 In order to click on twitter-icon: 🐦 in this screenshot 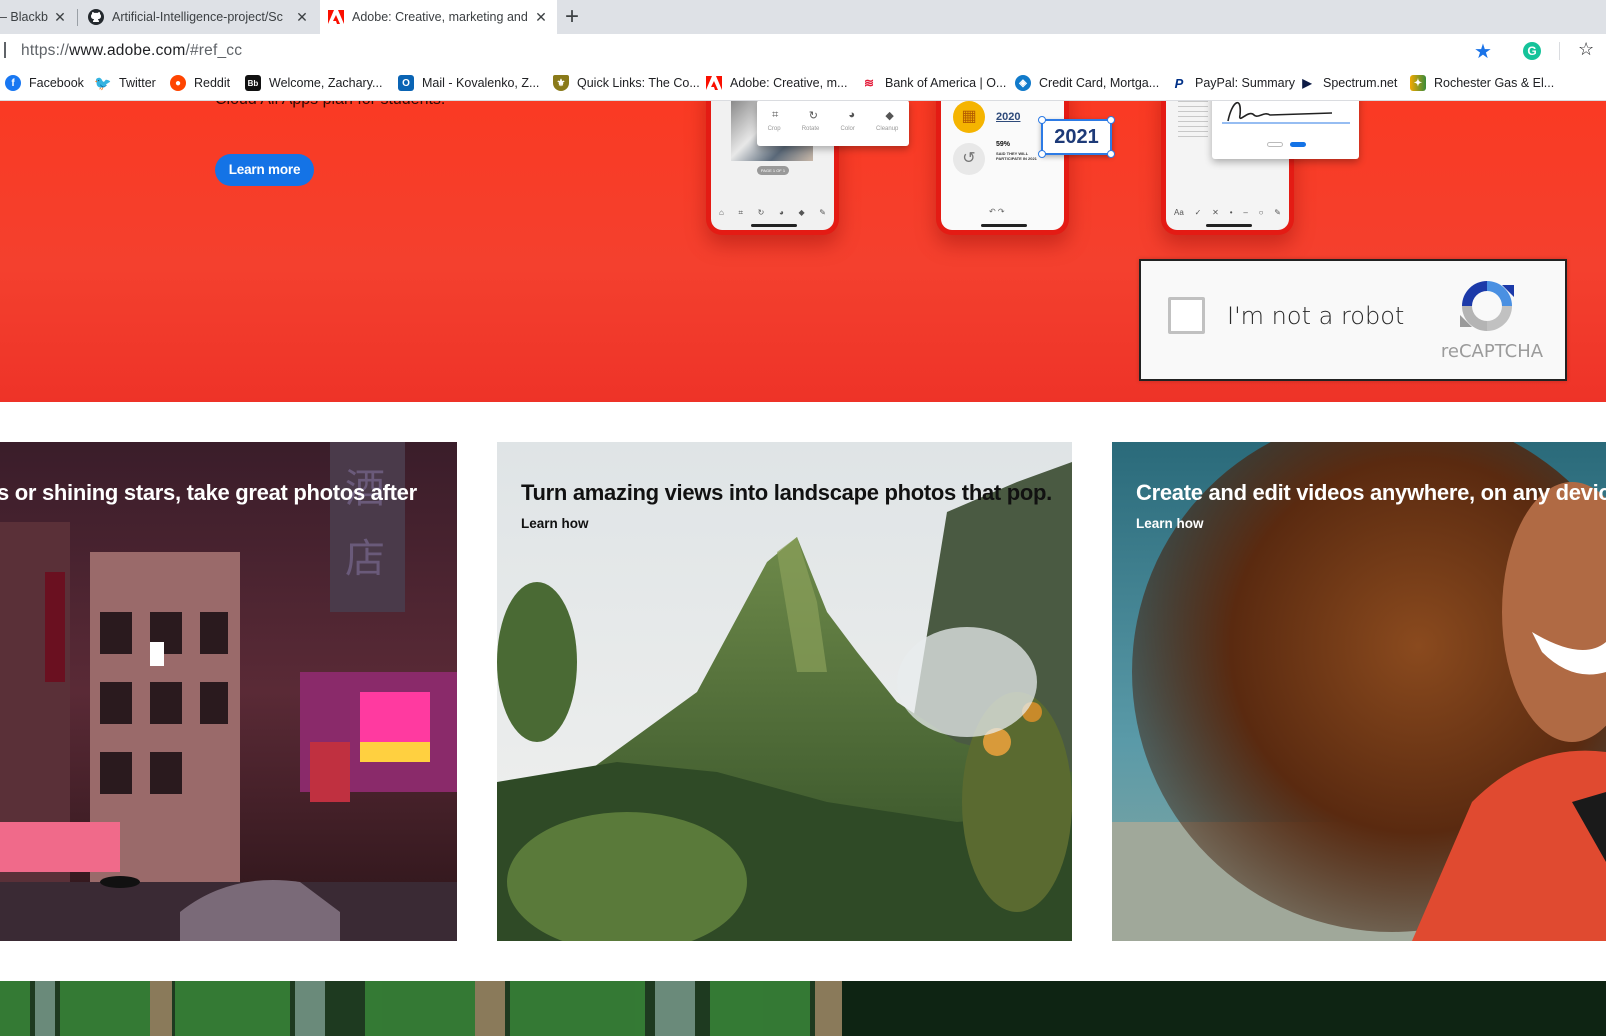, I will do `click(103, 82)`.